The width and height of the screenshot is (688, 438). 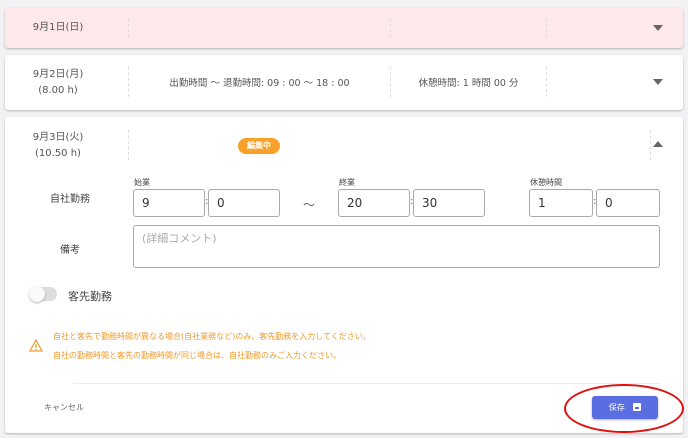 What do you see at coordinates (197, 355) in the screenshot?
I see `warning-line: 自社の勤務時間と客先の勤務時間が同じ場合は、自社勤務のみご入力ください。` at bounding box center [197, 355].